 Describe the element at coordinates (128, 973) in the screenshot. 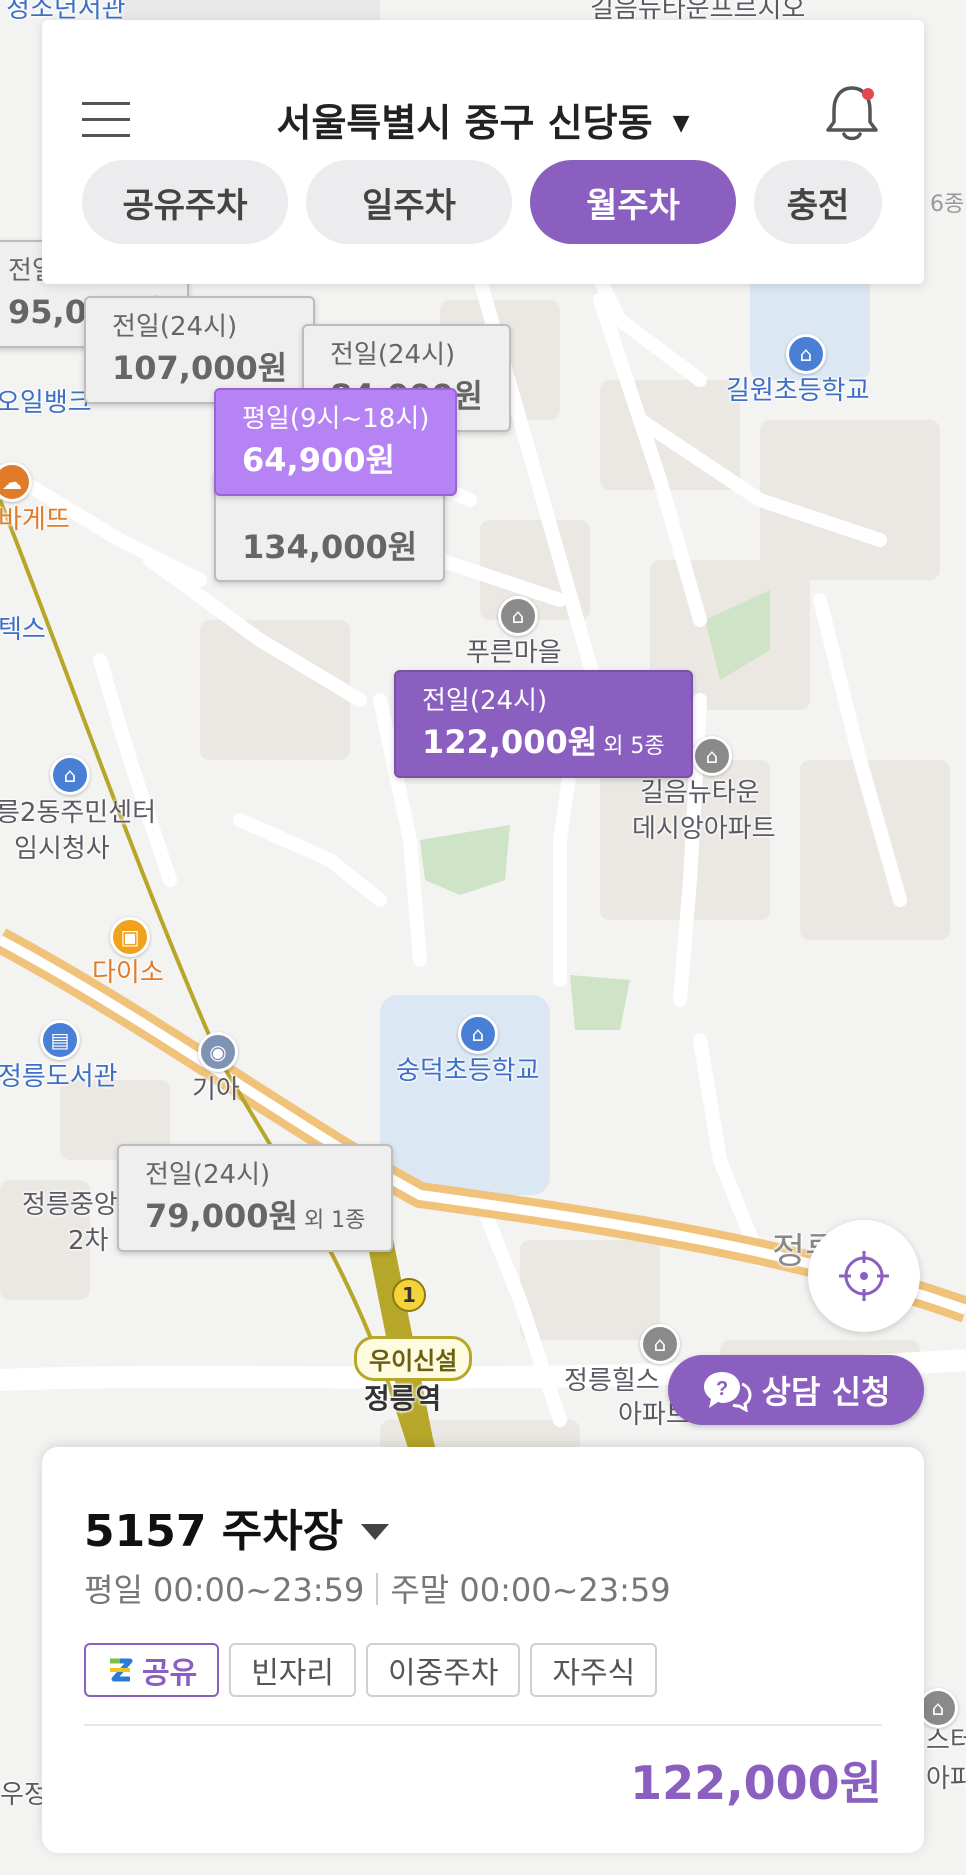

I see `map-poi-label: 다이소` at that location.